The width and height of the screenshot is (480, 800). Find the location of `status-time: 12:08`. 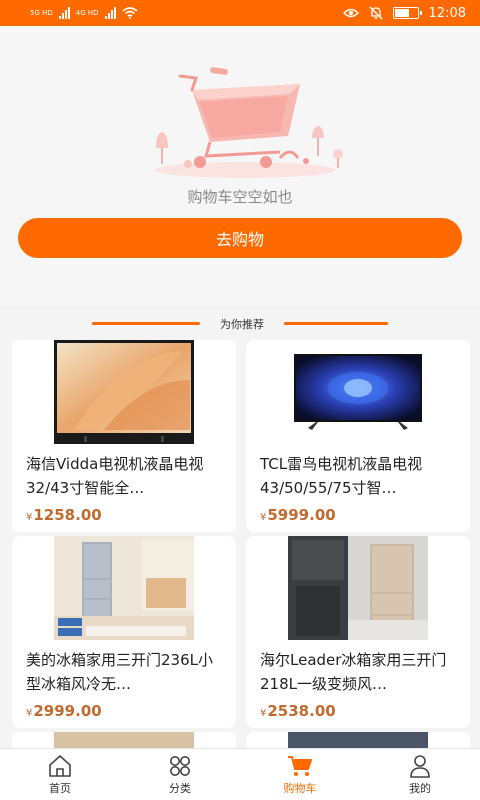

status-time: 12:08 is located at coordinates (447, 13).